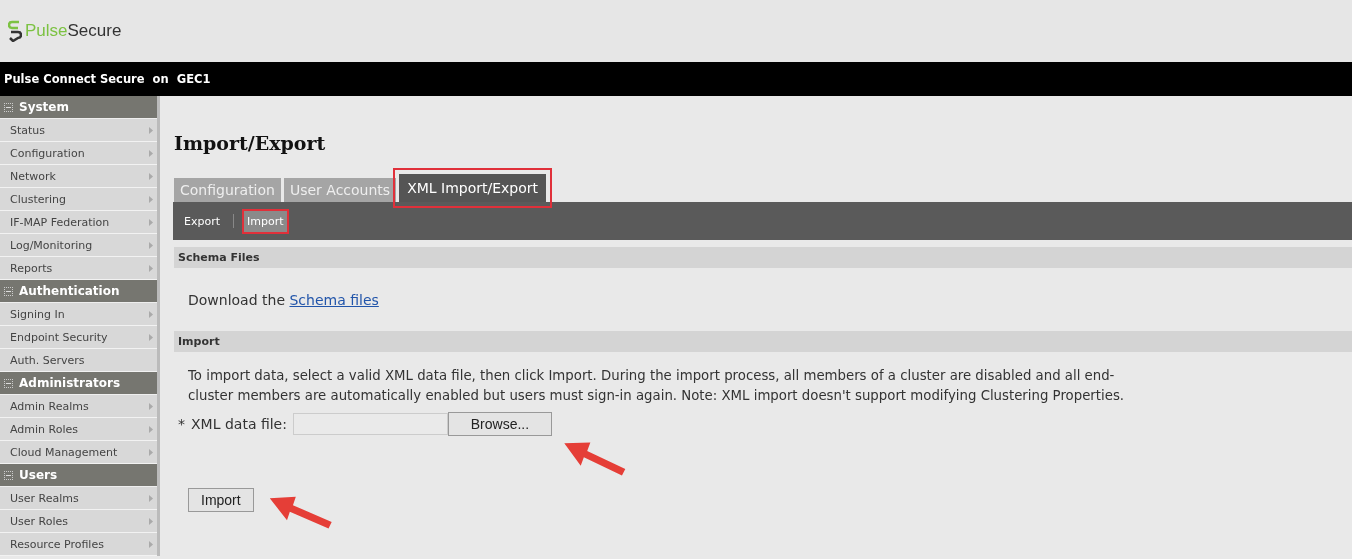  I want to click on host-name: GEC1, so click(193, 79).